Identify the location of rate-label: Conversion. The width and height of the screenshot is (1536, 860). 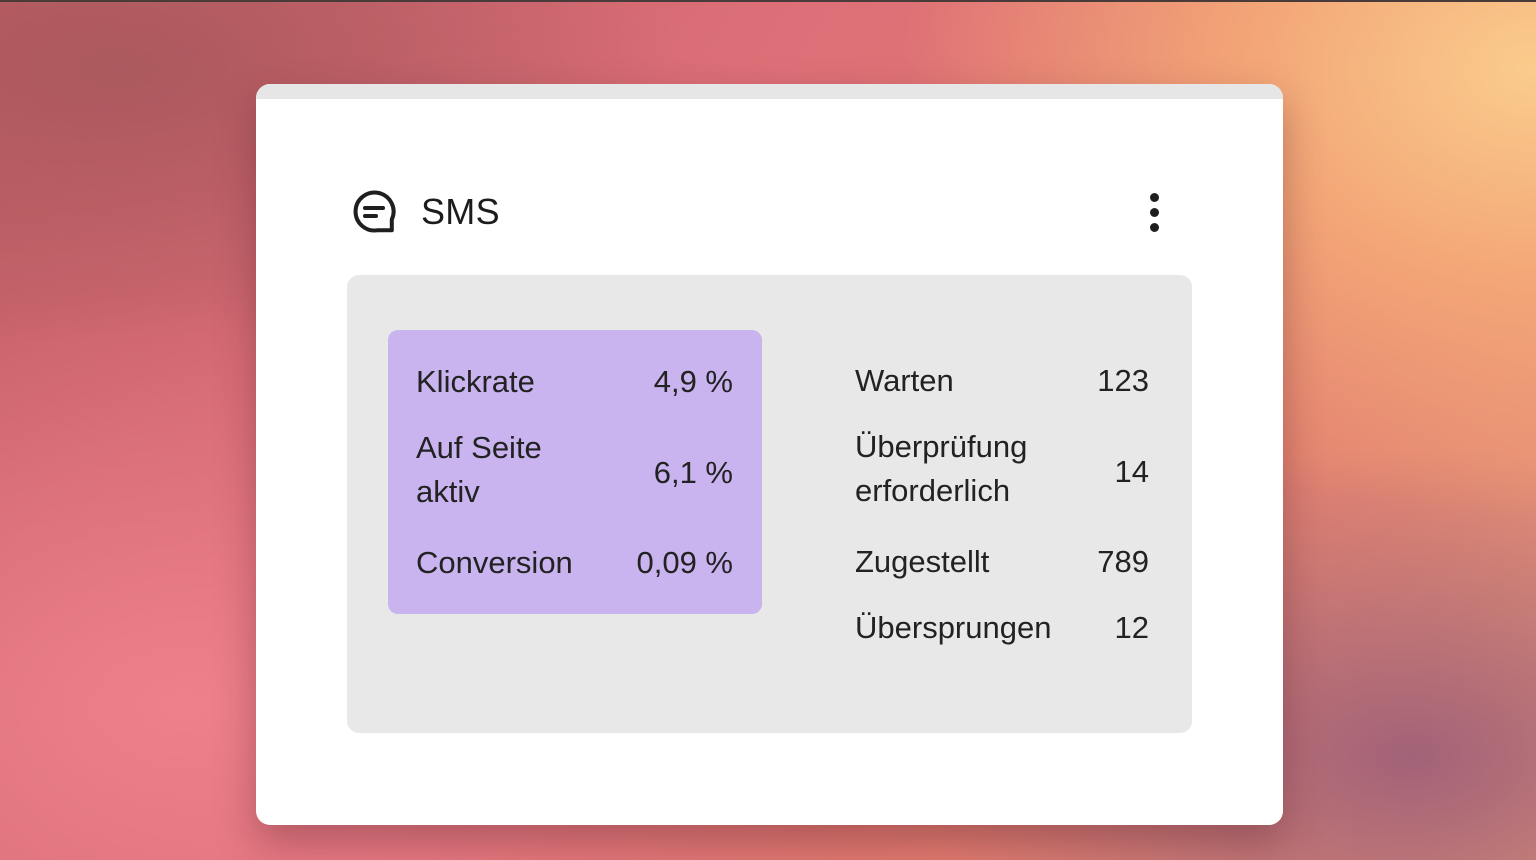
(494, 562).